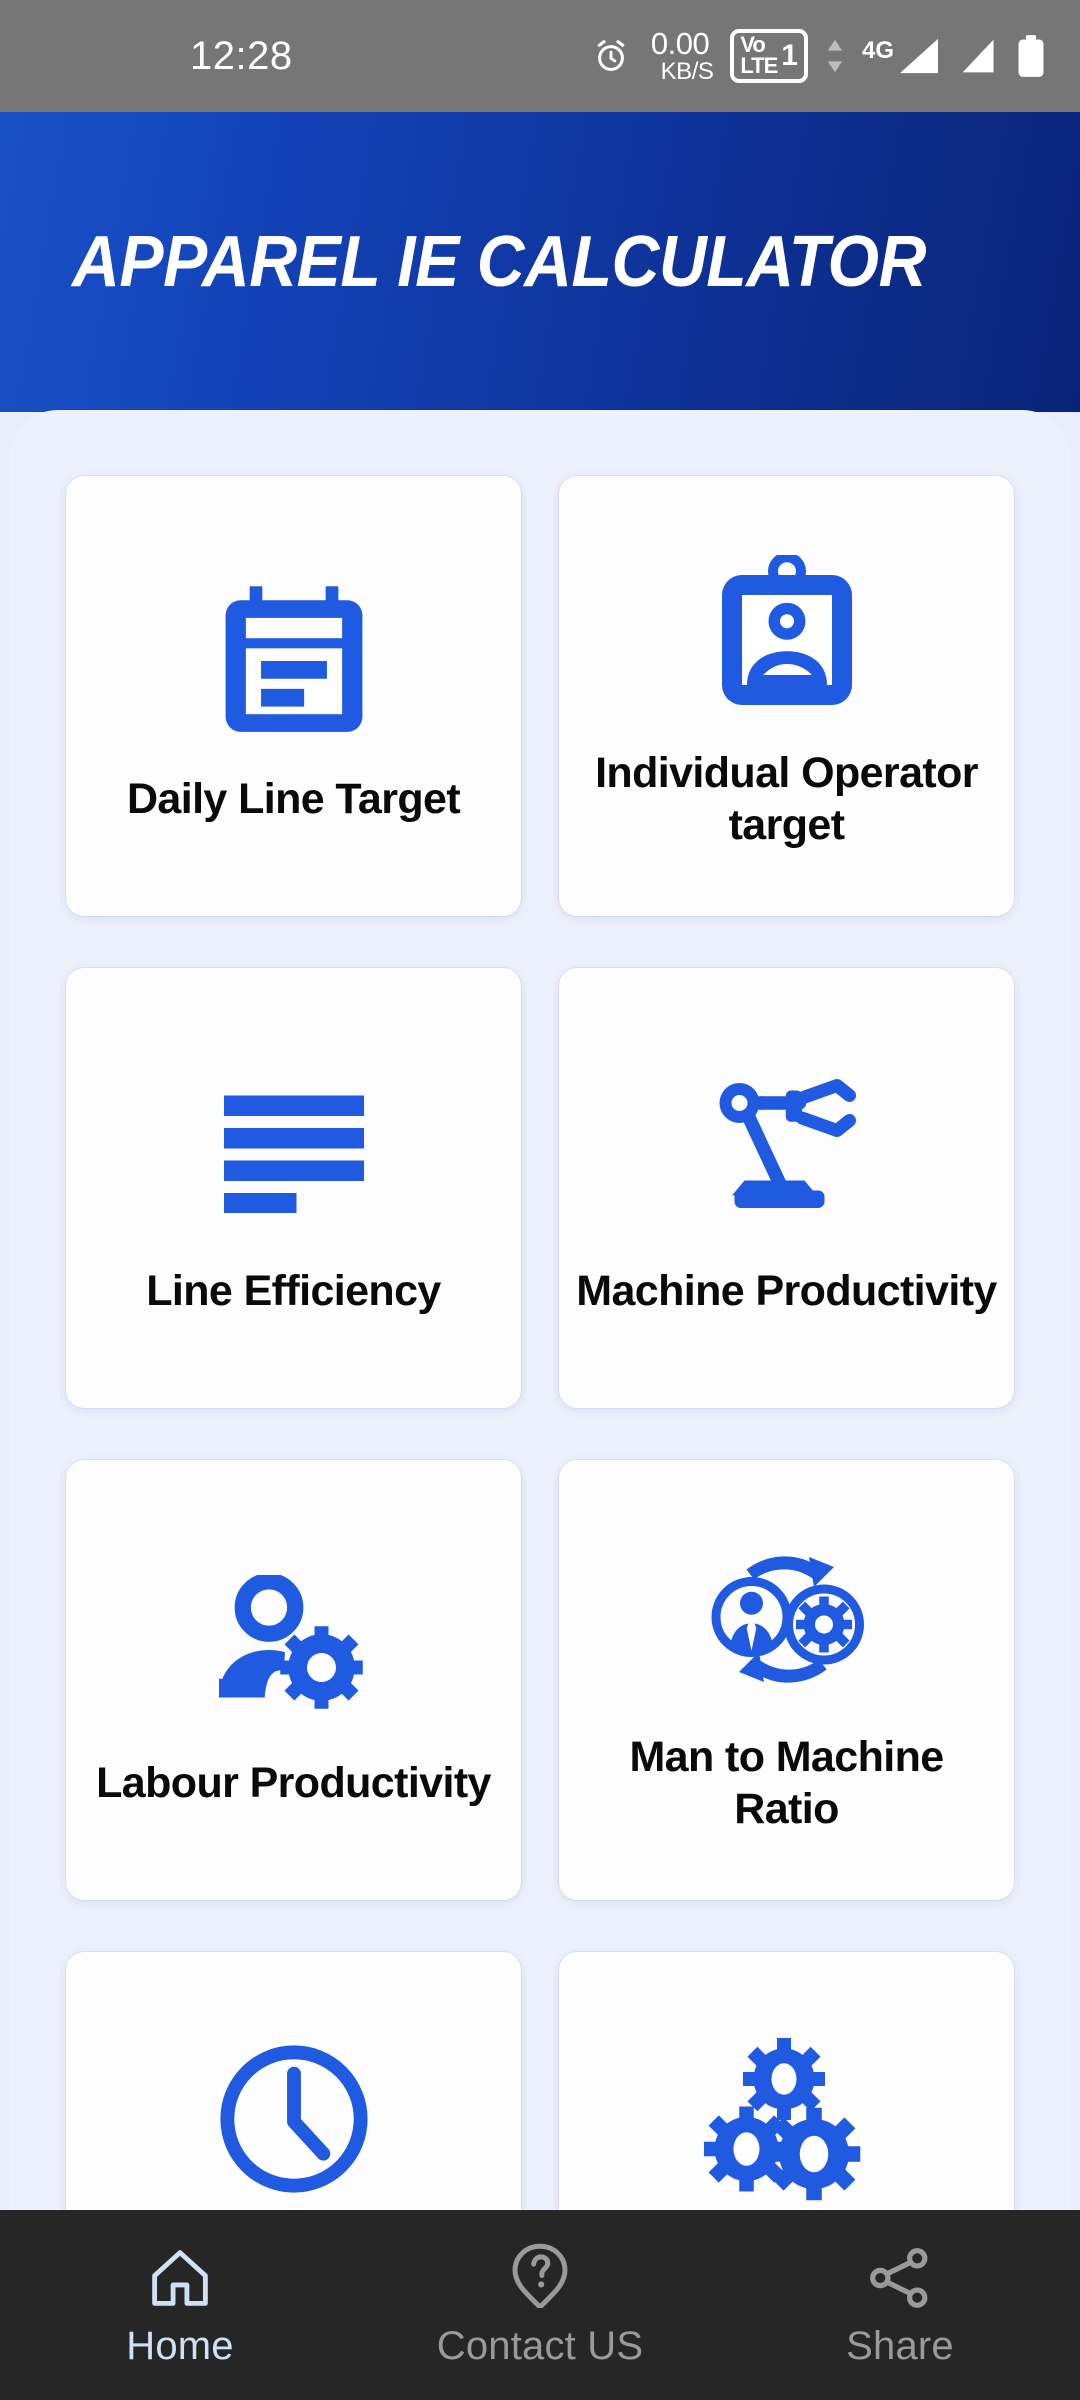 This screenshot has height=2400, width=1080. What do you see at coordinates (294, 2119) in the screenshot?
I see `clock-icon` at bounding box center [294, 2119].